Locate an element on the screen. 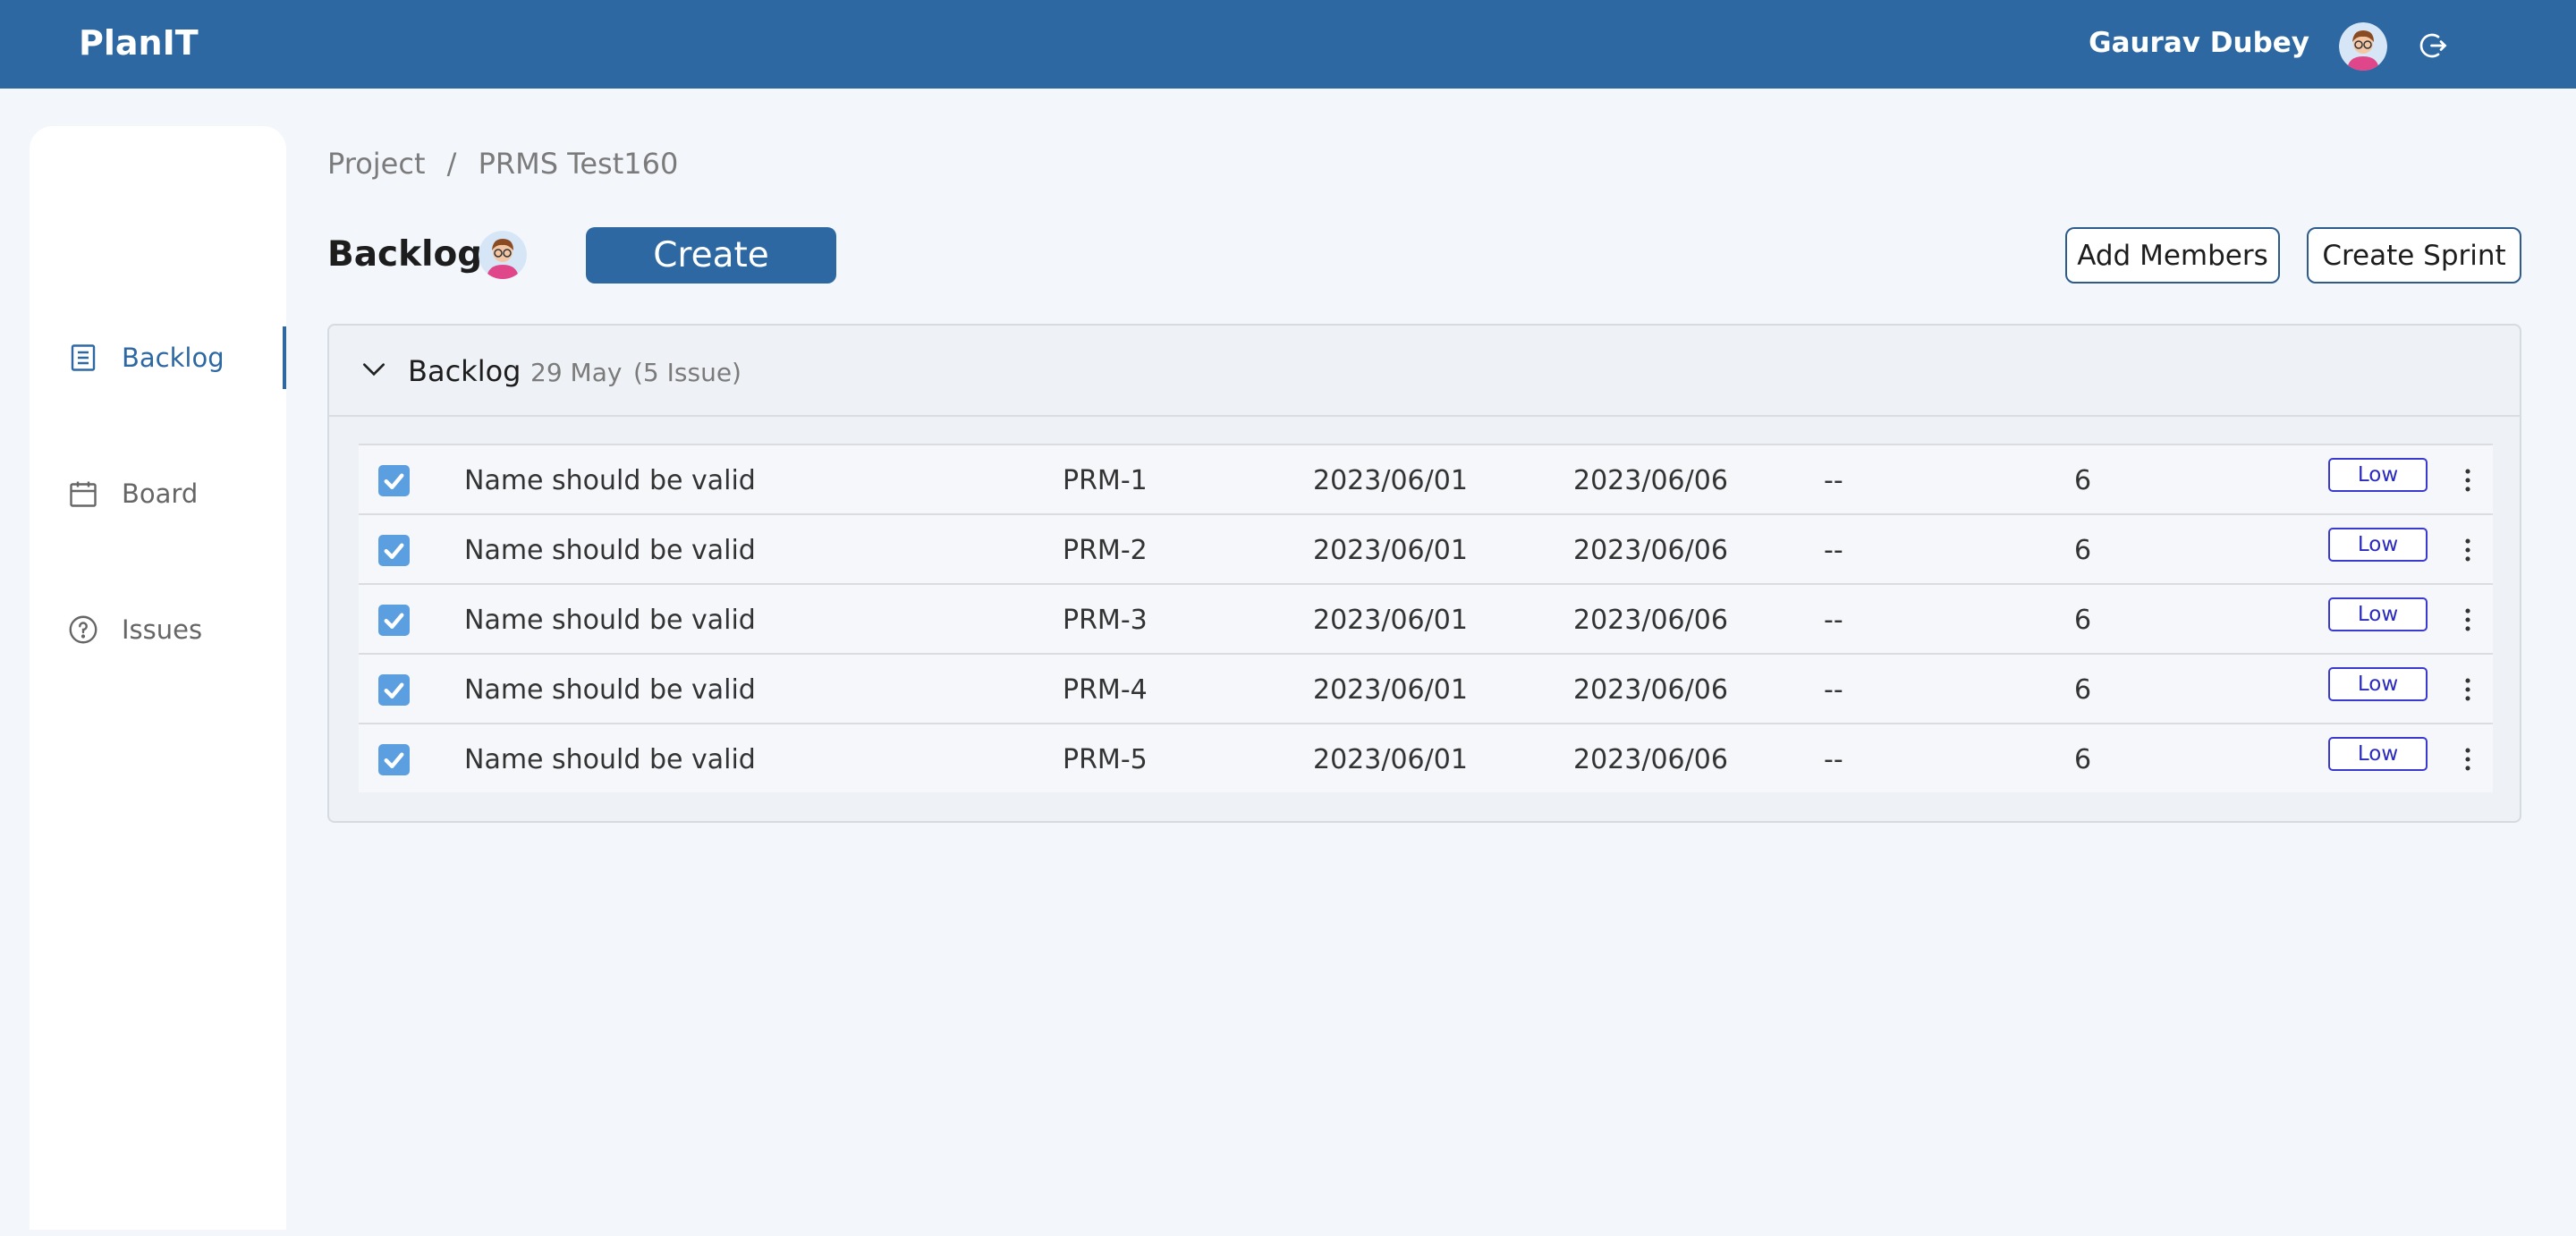 This screenshot has height=1236, width=2576. sidebar: Backlog Board Issues is located at coordinates (158, 678).